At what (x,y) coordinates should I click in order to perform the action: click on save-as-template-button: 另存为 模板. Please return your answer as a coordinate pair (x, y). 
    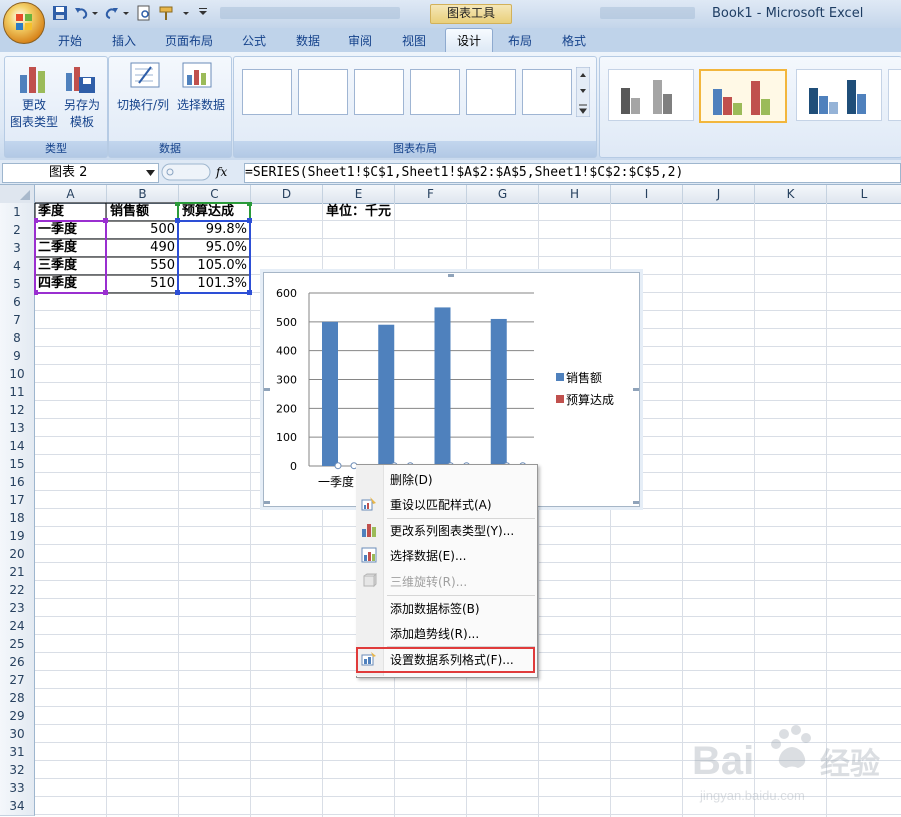
    Looking at the image, I should click on (82, 114).